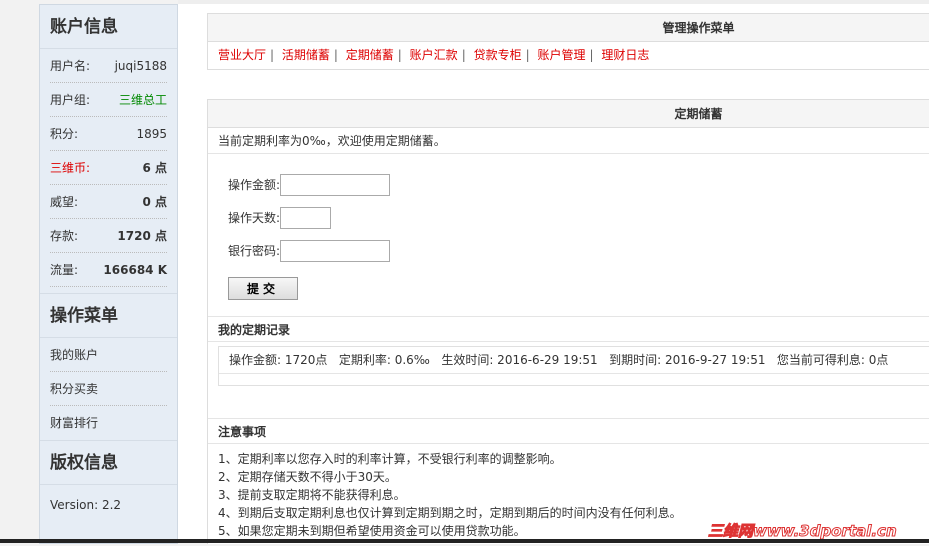 This screenshot has height=546, width=929. I want to click on deposit-intro: 当前定期利率为0‰，欢迎使用定期储蓄。, so click(568, 141).